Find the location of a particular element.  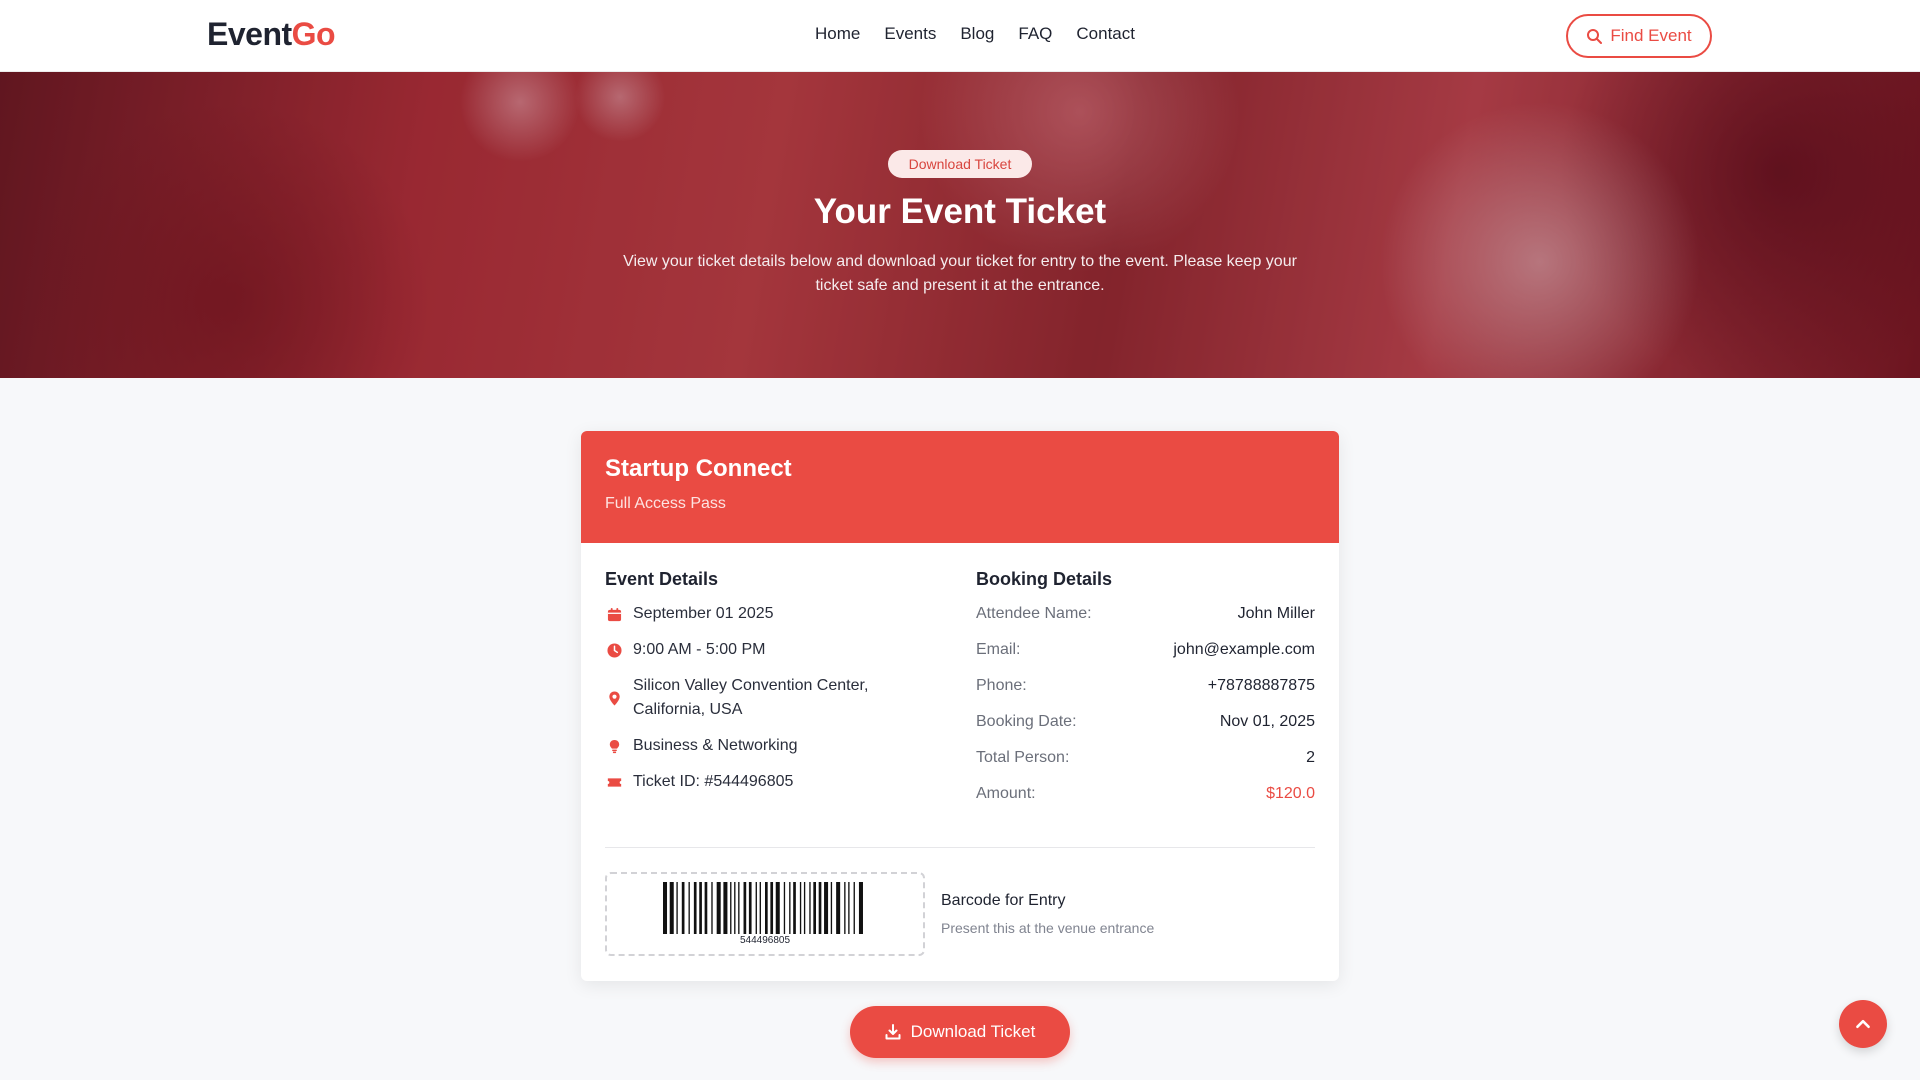

pass-type: Full Access Pass is located at coordinates (665, 503).